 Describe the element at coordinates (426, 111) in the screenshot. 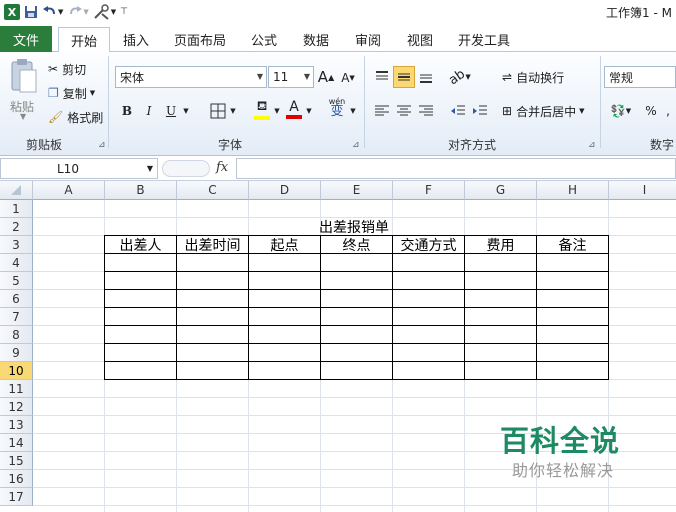

I see `align-right-button` at that location.